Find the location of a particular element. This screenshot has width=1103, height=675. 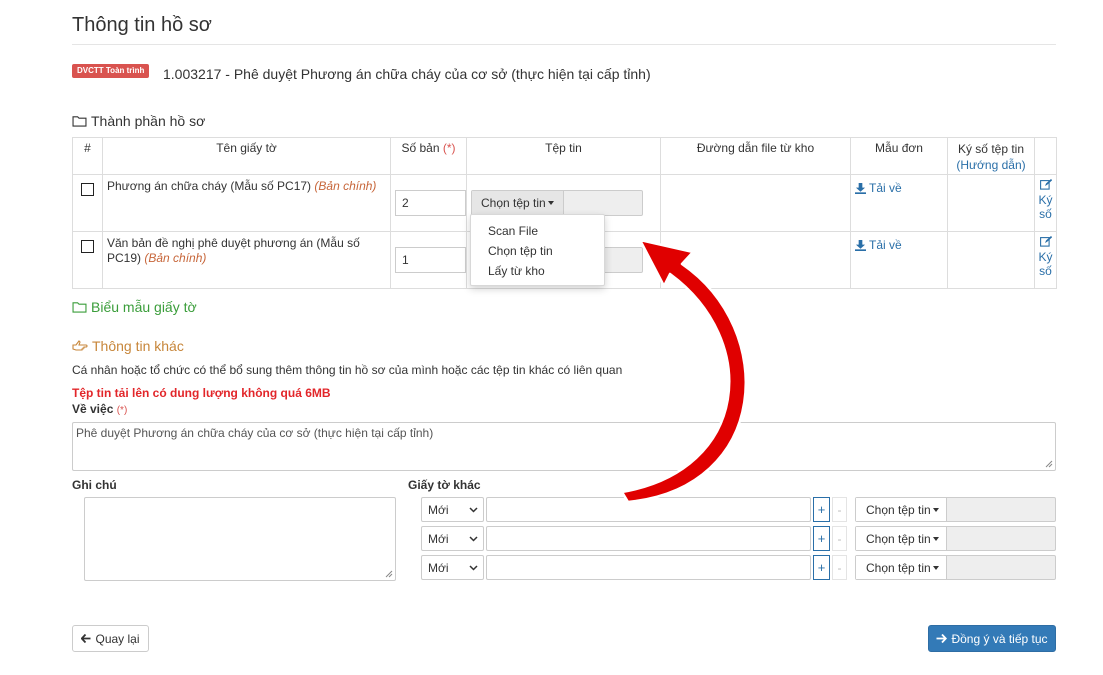

col-form: Mẫu đơn is located at coordinates (899, 156).